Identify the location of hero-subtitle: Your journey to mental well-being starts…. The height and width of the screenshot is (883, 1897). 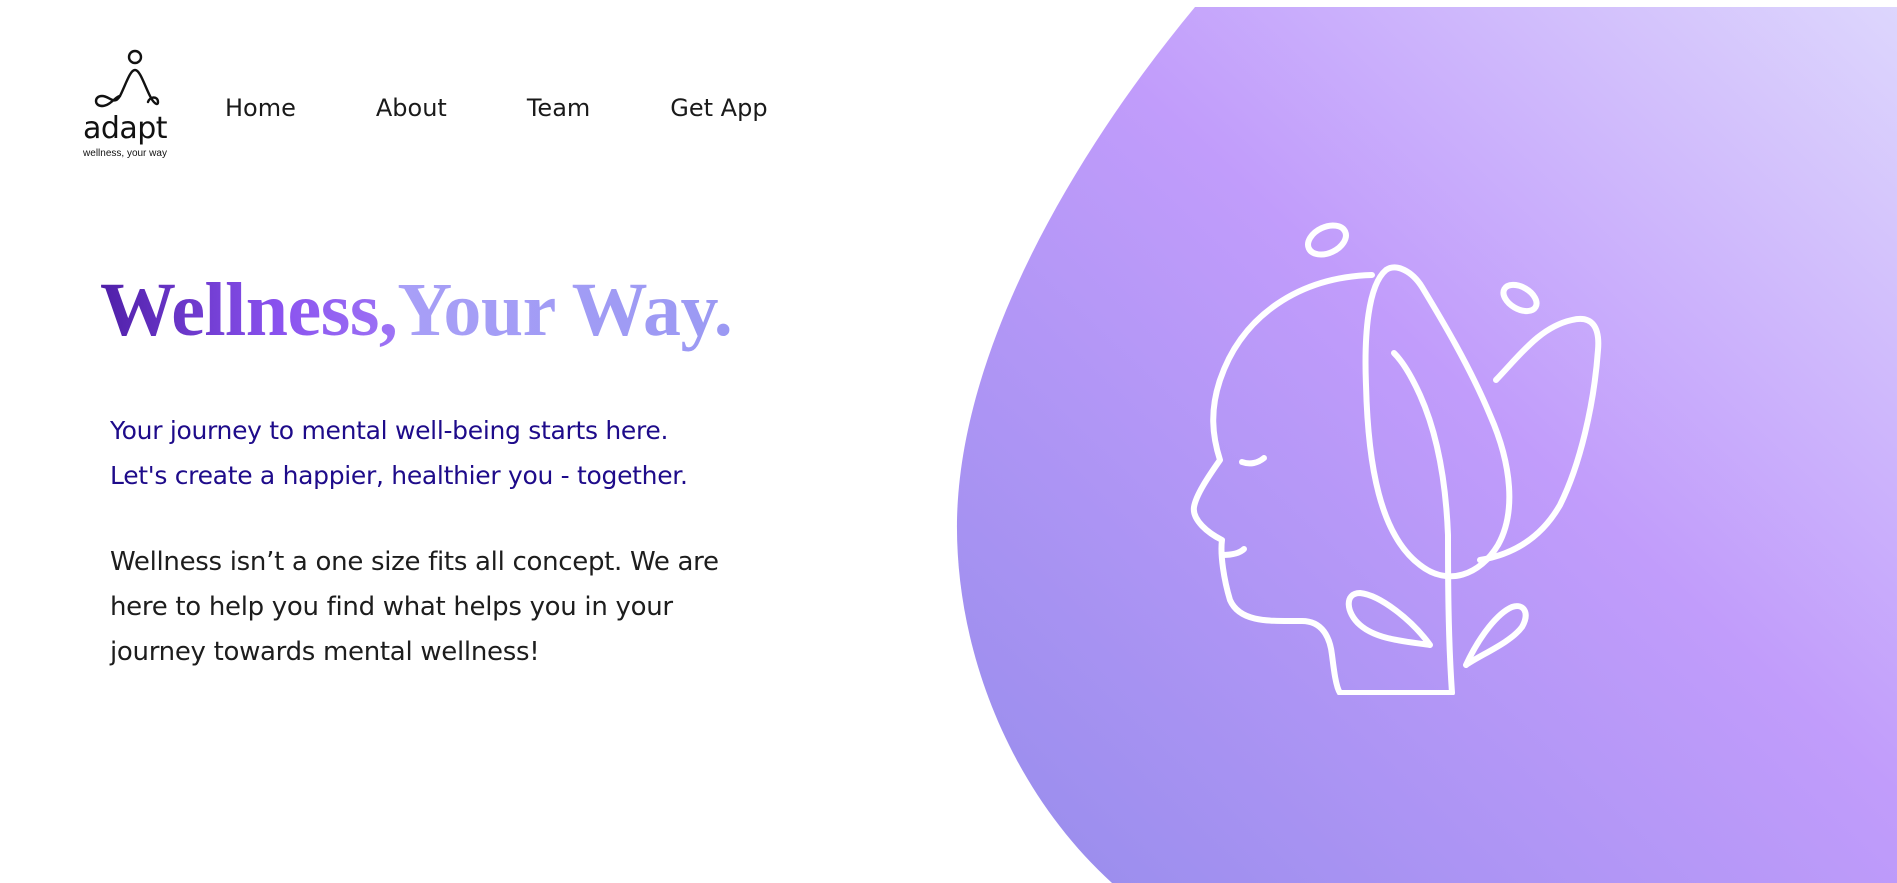
(399, 453).